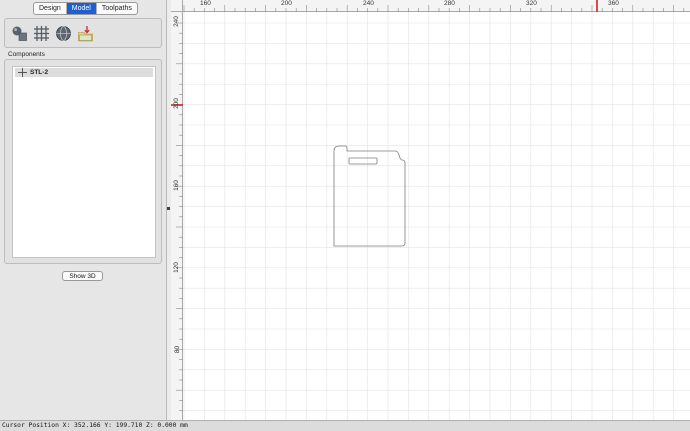 This screenshot has height=431, width=690. I want to click on sphere-icon, so click(63, 33).